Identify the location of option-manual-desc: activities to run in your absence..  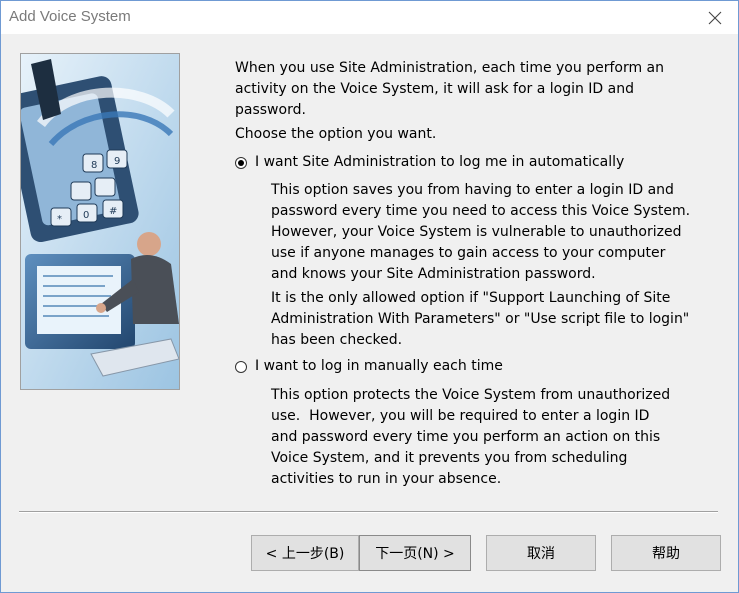
(386, 479).